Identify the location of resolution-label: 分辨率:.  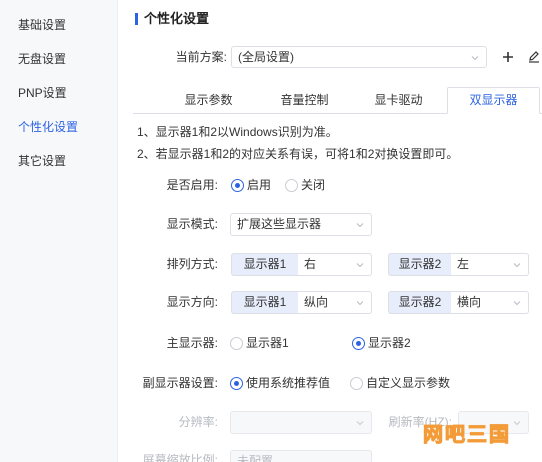
(198, 422).